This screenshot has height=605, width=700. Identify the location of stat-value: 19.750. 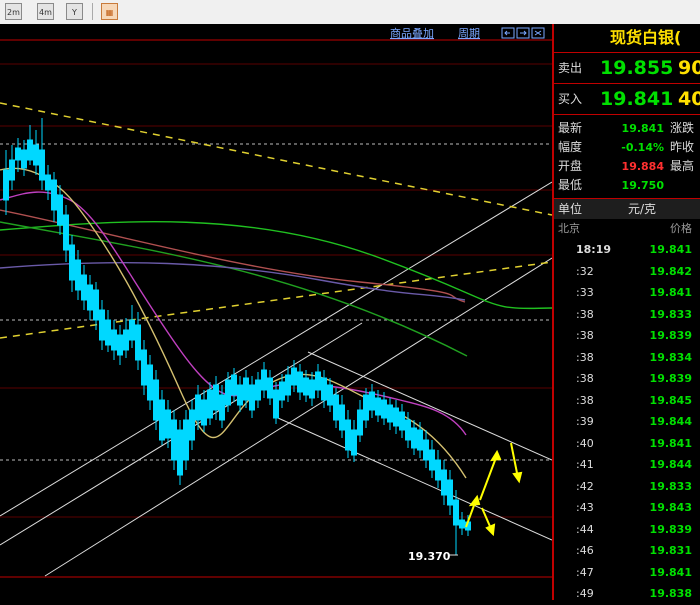
(642, 185).